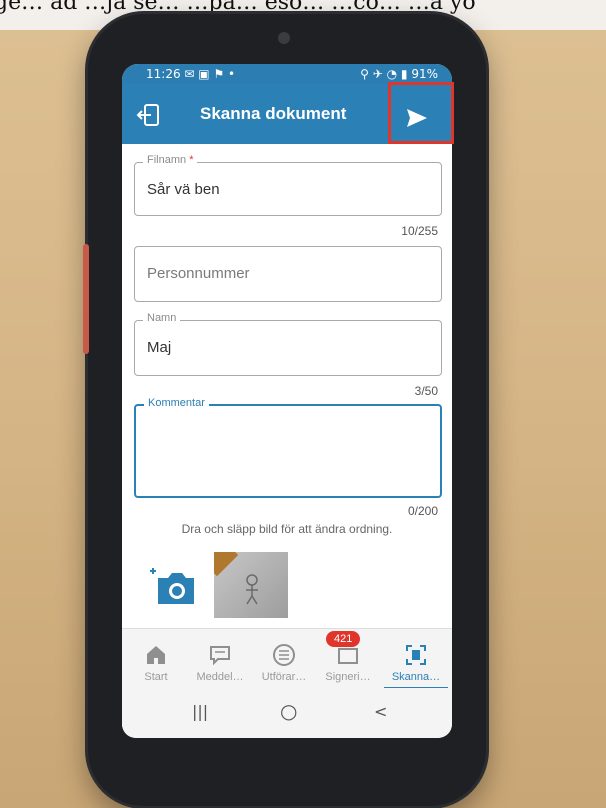 The image size is (606, 808). I want to click on comment-label: Kommentar, so click(176, 403).